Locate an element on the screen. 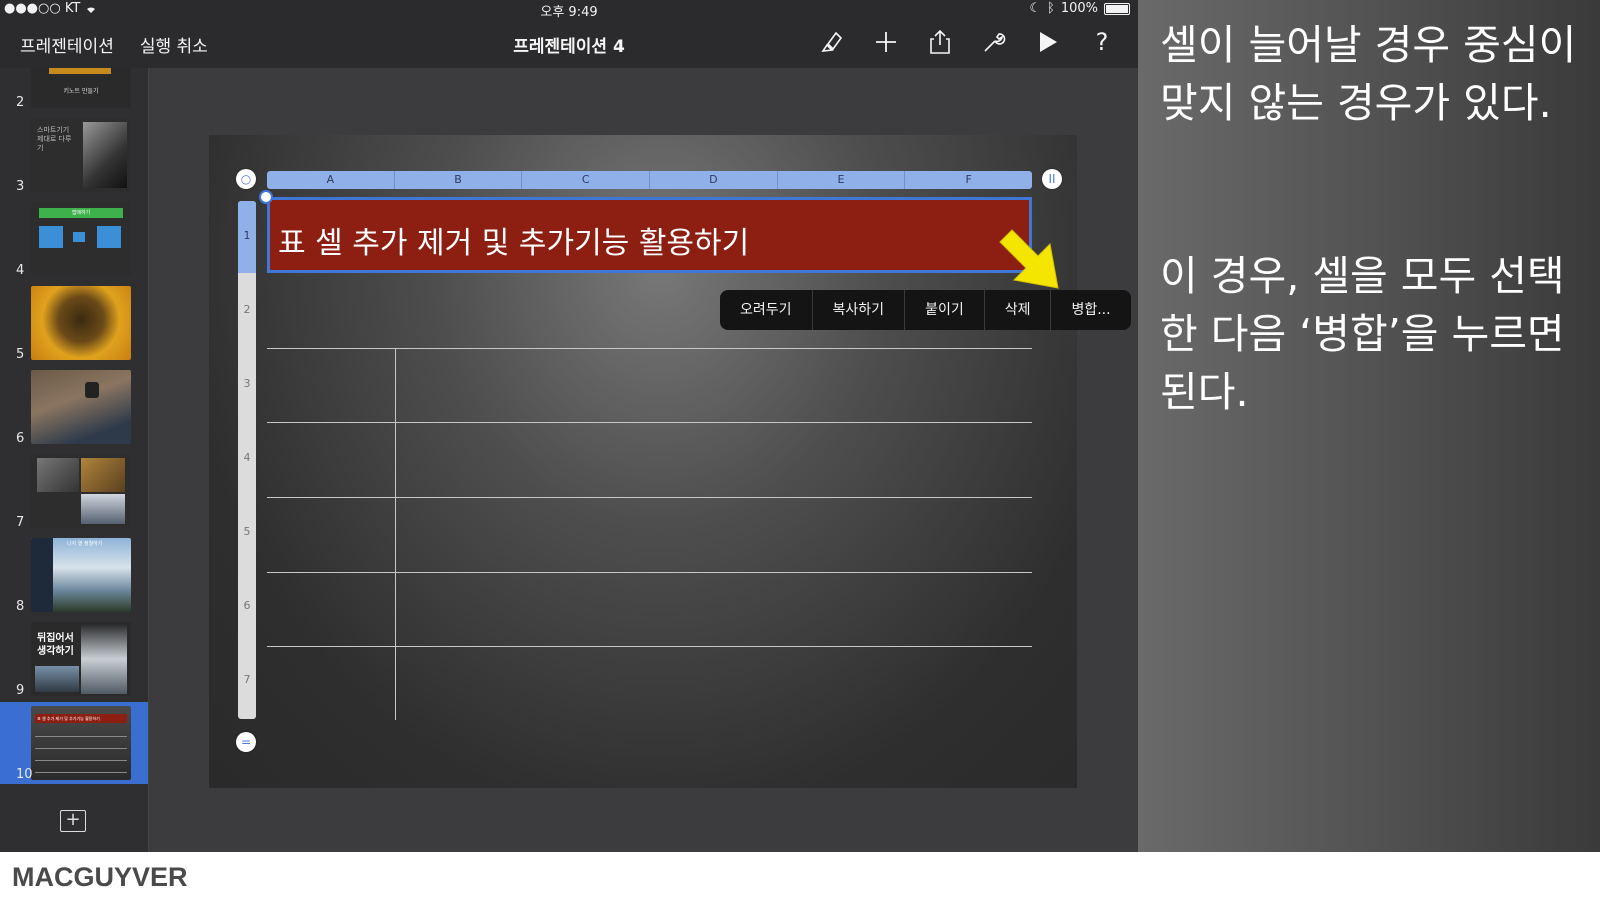 The height and width of the screenshot is (900, 1600). toolbar: 프레젠테이션 실행 취소 프레젠테이션 4 ? is located at coordinates (569, 43).